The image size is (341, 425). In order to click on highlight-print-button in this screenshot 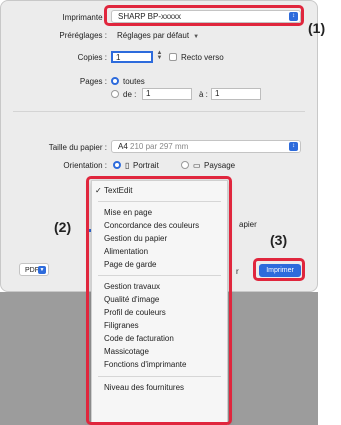, I will do `click(279, 269)`.